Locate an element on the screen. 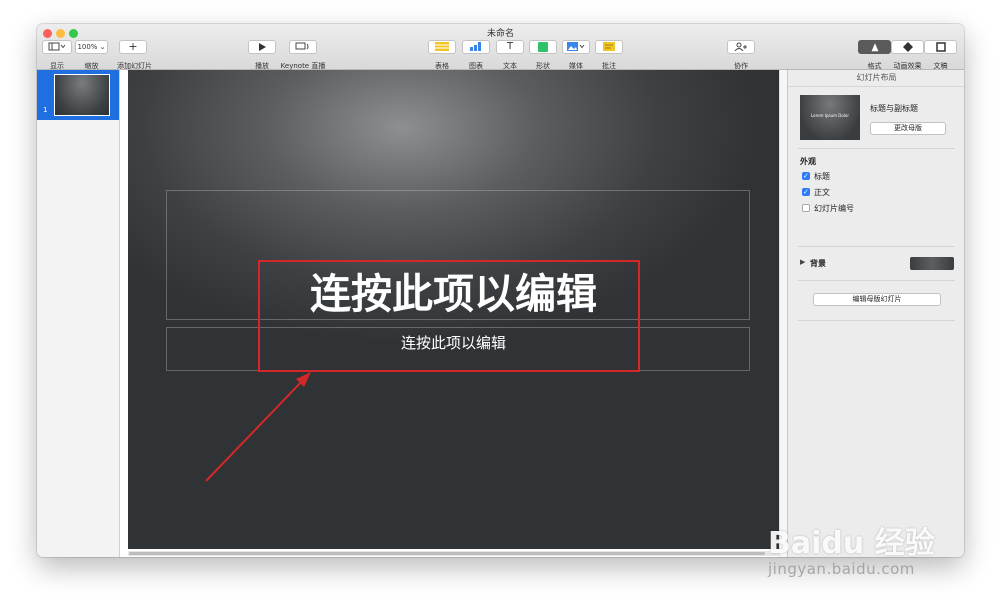  plus-icon: + is located at coordinates (133, 46).